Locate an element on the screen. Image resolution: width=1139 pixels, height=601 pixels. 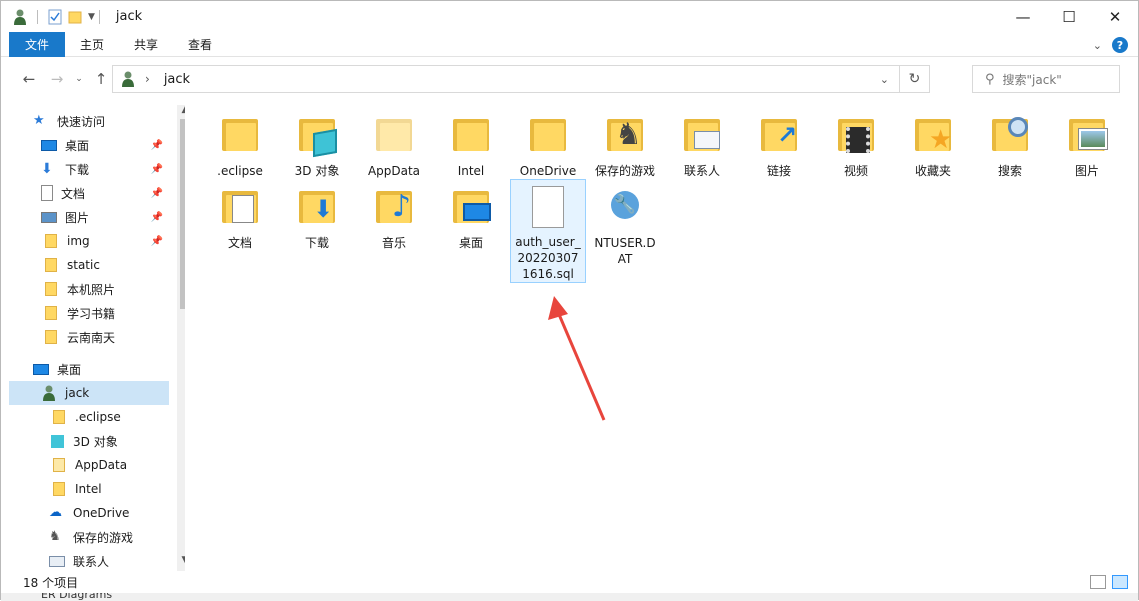
back-button: ← is located at coordinates (29, 79).